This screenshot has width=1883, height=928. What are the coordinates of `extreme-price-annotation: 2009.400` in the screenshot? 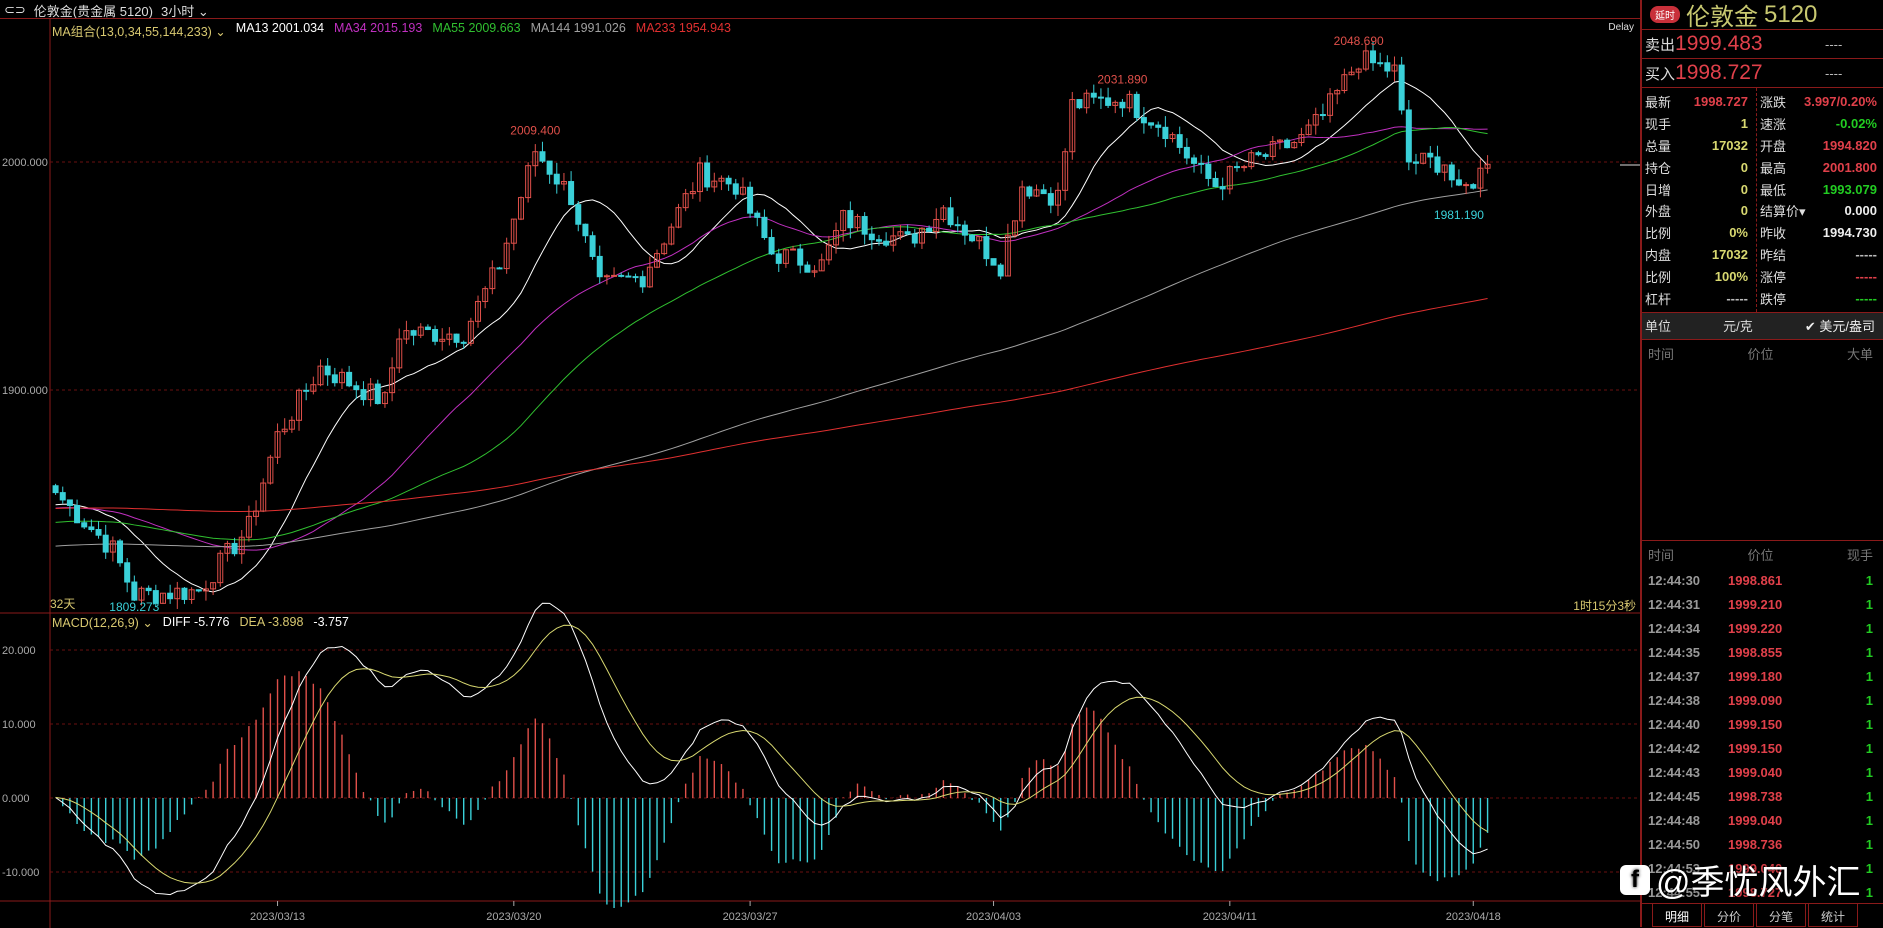 It's located at (535, 131).